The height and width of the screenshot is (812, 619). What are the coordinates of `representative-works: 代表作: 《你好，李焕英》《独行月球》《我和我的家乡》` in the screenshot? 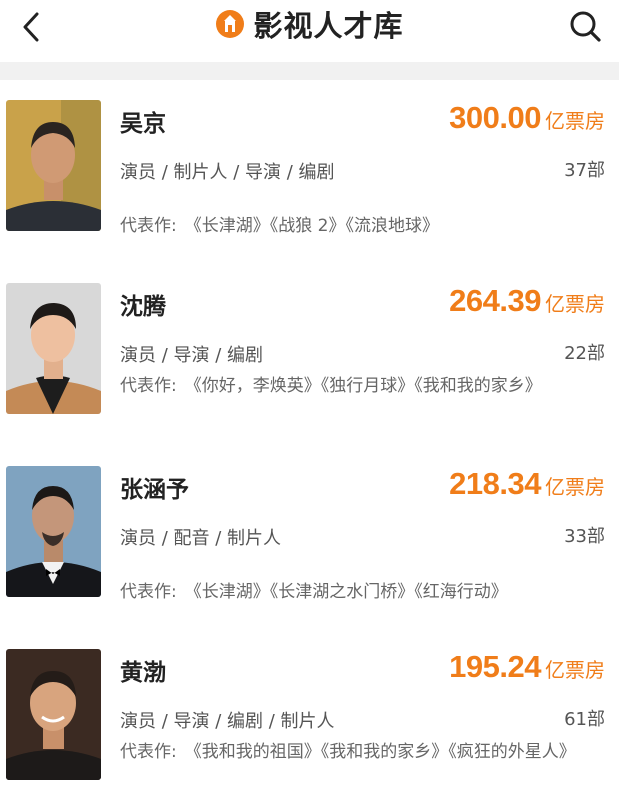 It's located at (359, 386).